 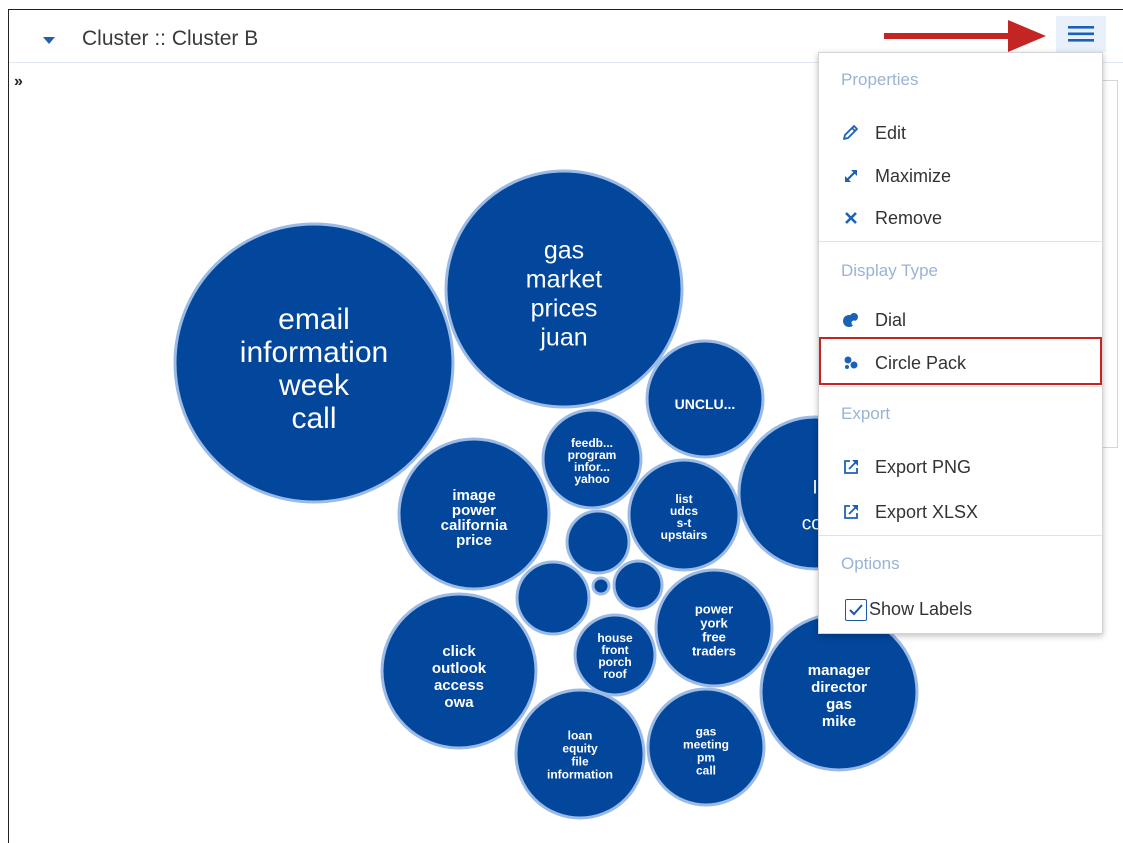 I want to click on cluster-label-word: yahoo, so click(x=591, y=479).